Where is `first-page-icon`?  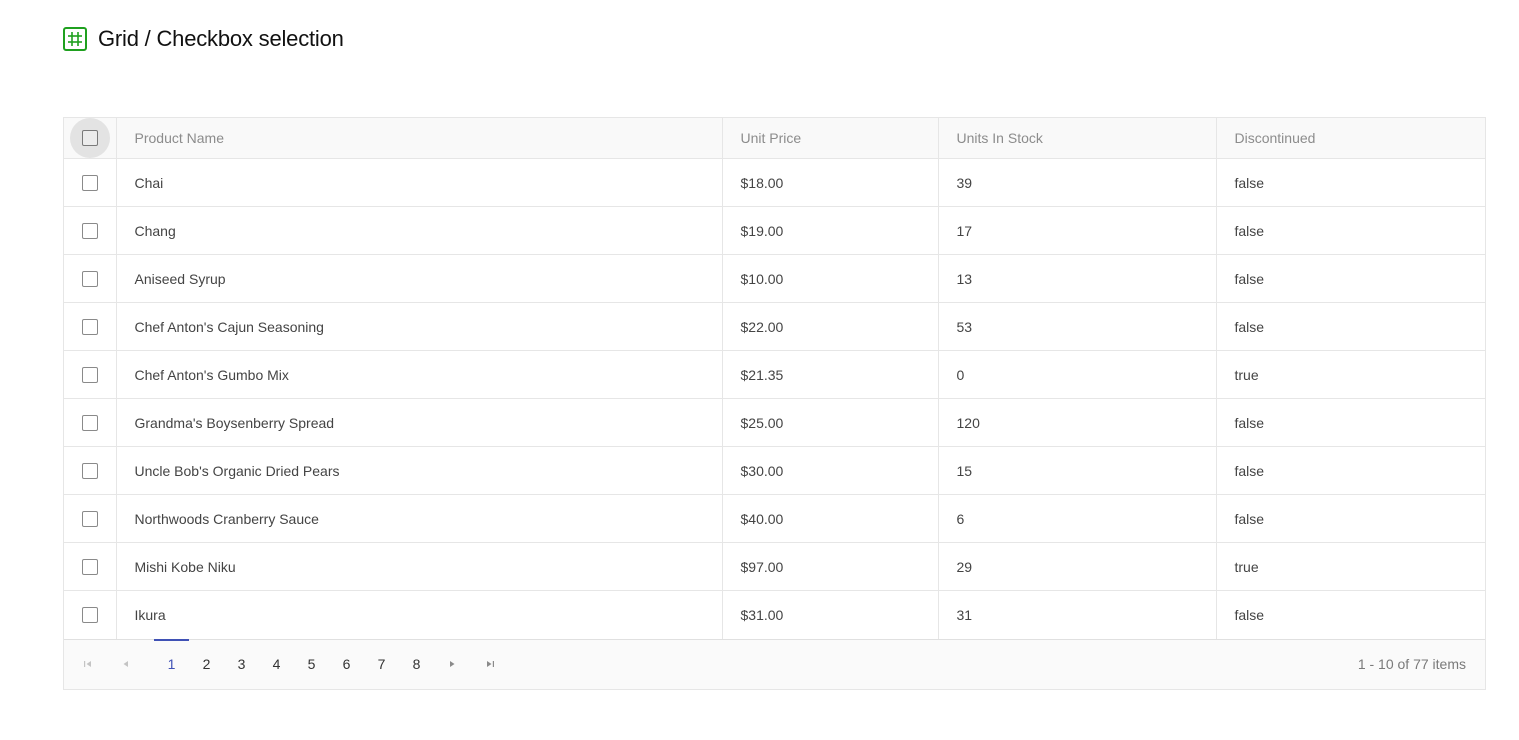 first-page-icon is located at coordinates (88, 664).